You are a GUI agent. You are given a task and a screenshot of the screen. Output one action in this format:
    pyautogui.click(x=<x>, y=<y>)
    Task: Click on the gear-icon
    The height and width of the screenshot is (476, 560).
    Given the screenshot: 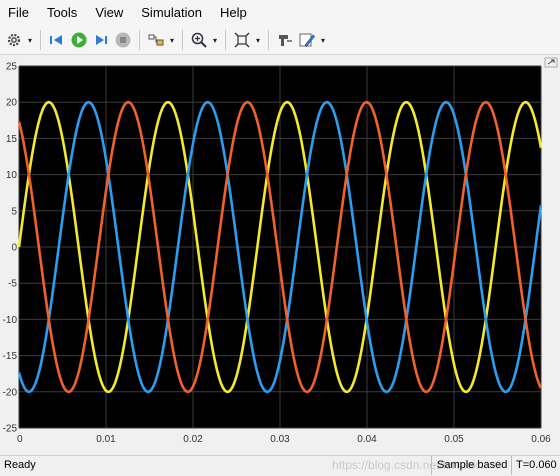 What is the action you would take?
    pyautogui.click(x=14, y=40)
    